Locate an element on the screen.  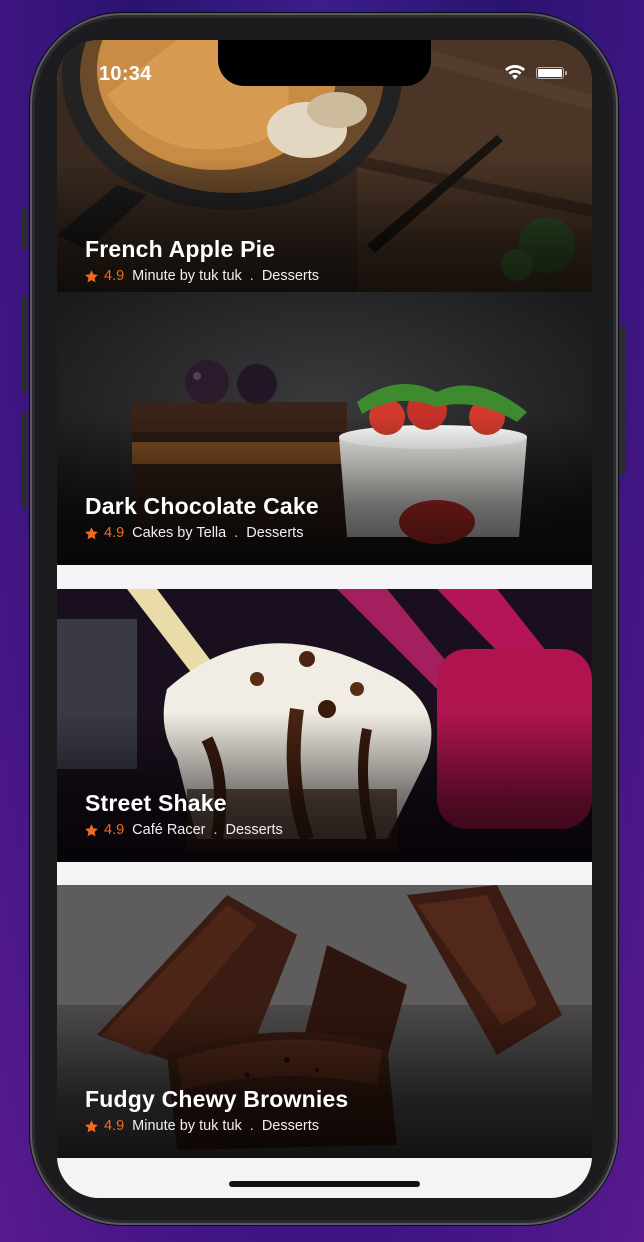
recipe-title: Dark Chocolate Cake is located at coordinates (202, 506).